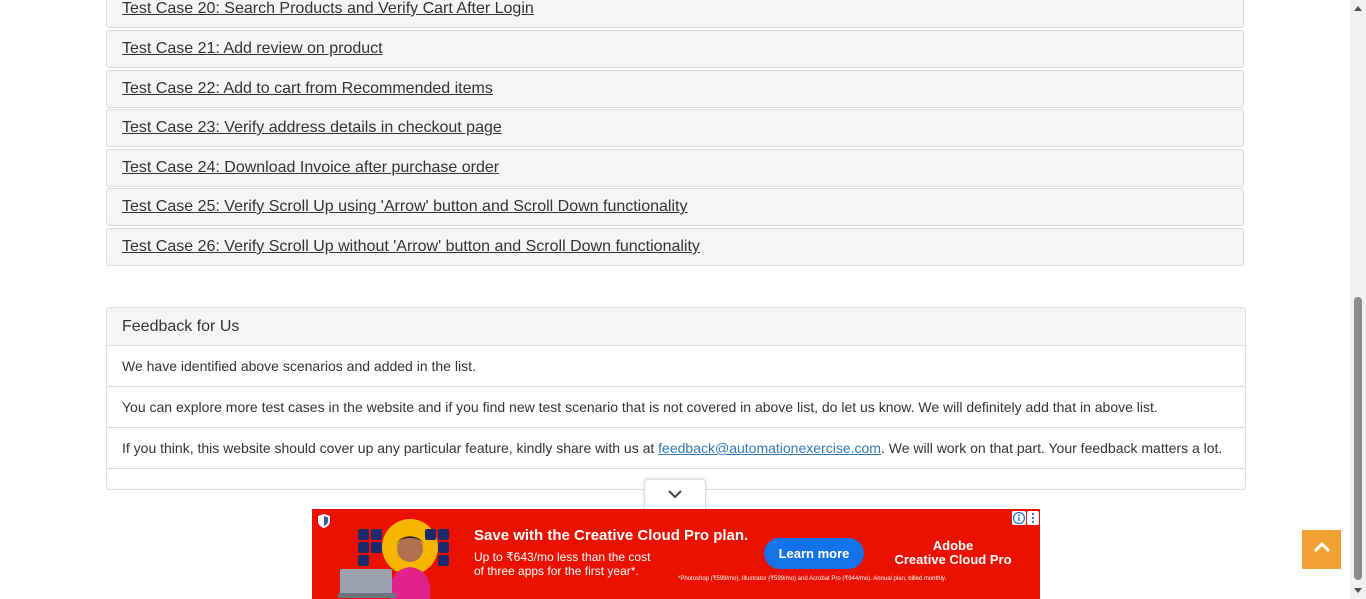 The height and width of the screenshot is (599, 1366). Describe the element at coordinates (1358, 591) in the screenshot. I see `scroll-down-arrow-icon` at that location.